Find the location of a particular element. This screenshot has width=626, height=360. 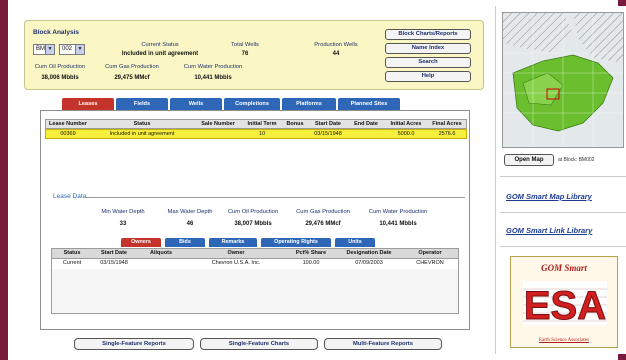

lease-cum-gas-value: 29,476 MMcf is located at coordinates (323, 224).